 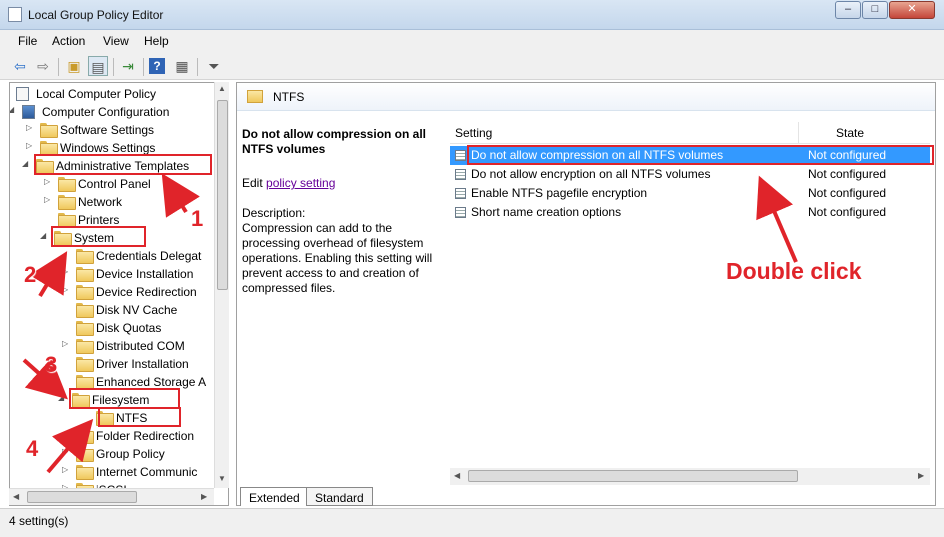 I want to click on tree-item: ▷ Distributed COM, so click(x=115, y=346).